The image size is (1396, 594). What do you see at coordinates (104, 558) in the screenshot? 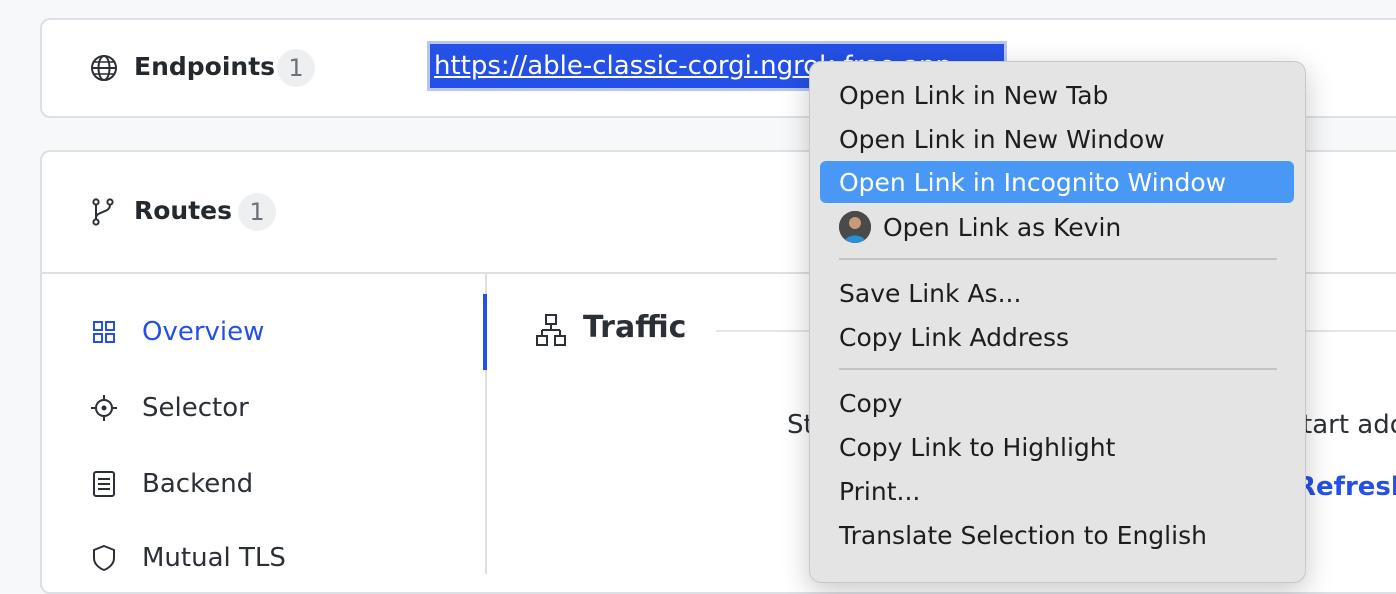
I see `shield-icon` at bounding box center [104, 558].